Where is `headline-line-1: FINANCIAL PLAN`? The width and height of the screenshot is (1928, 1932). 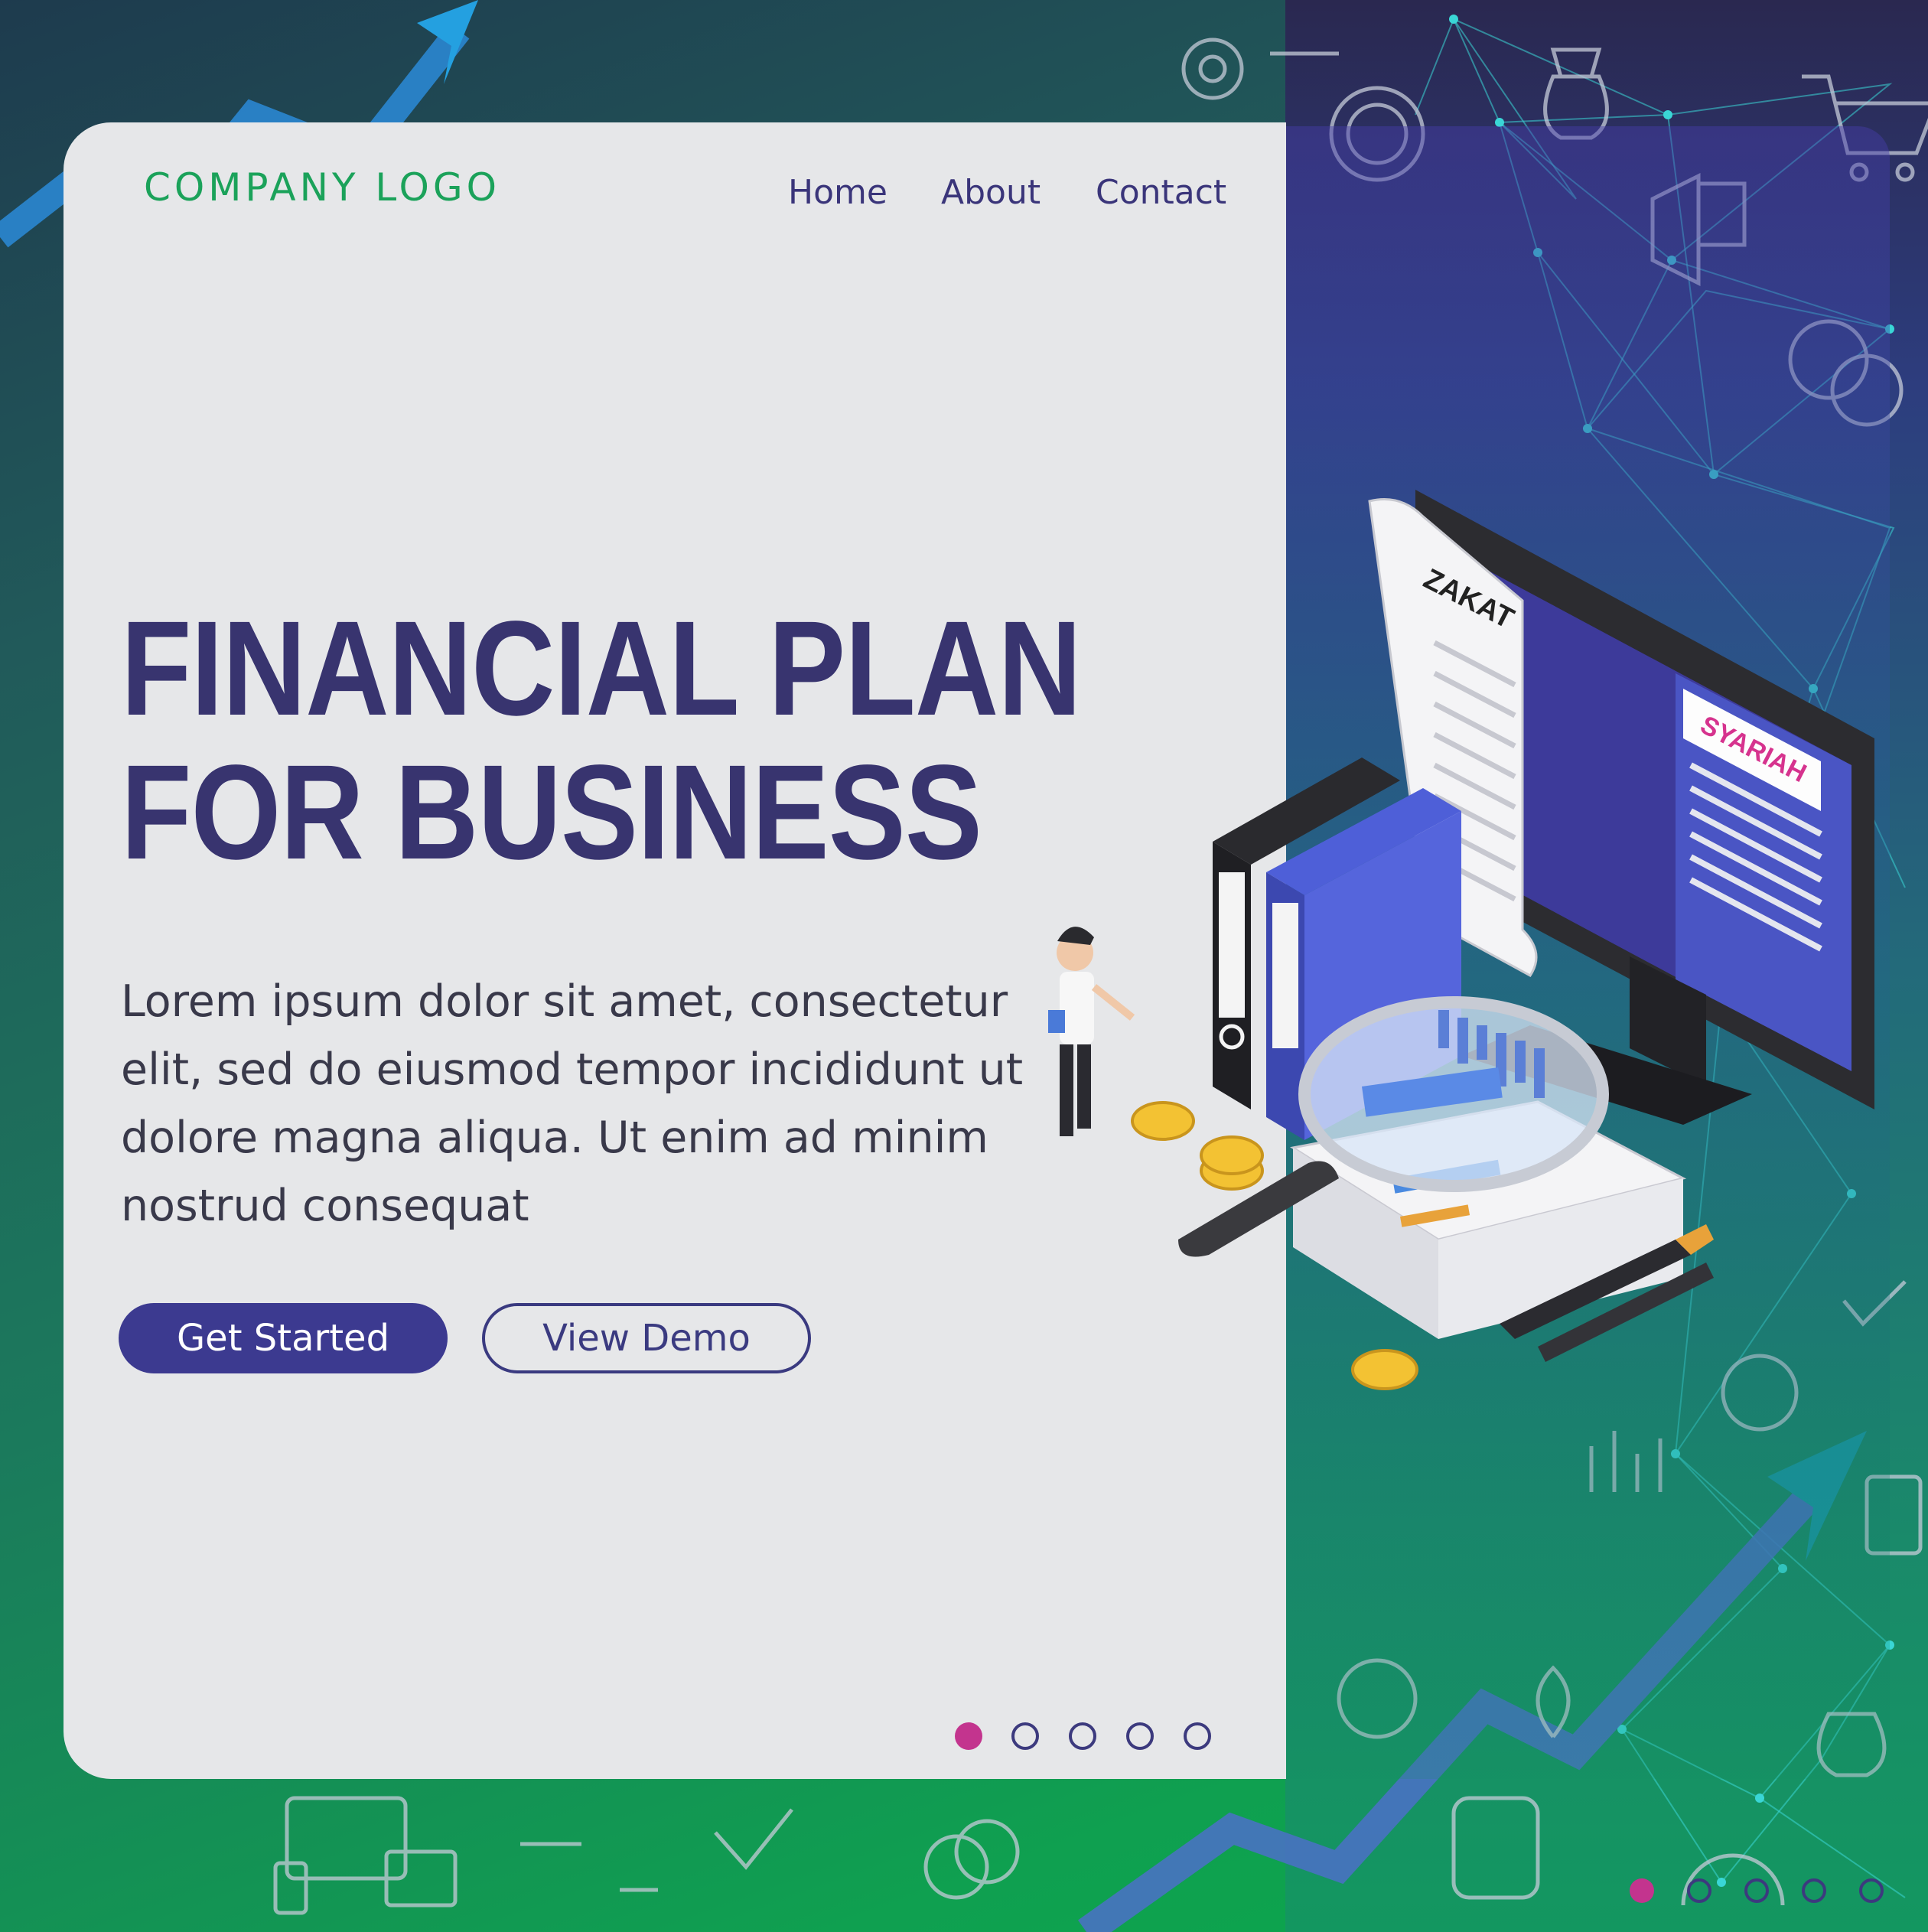
headline-line-1: FINANCIAL PLAN is located at coordinates (601, 669).